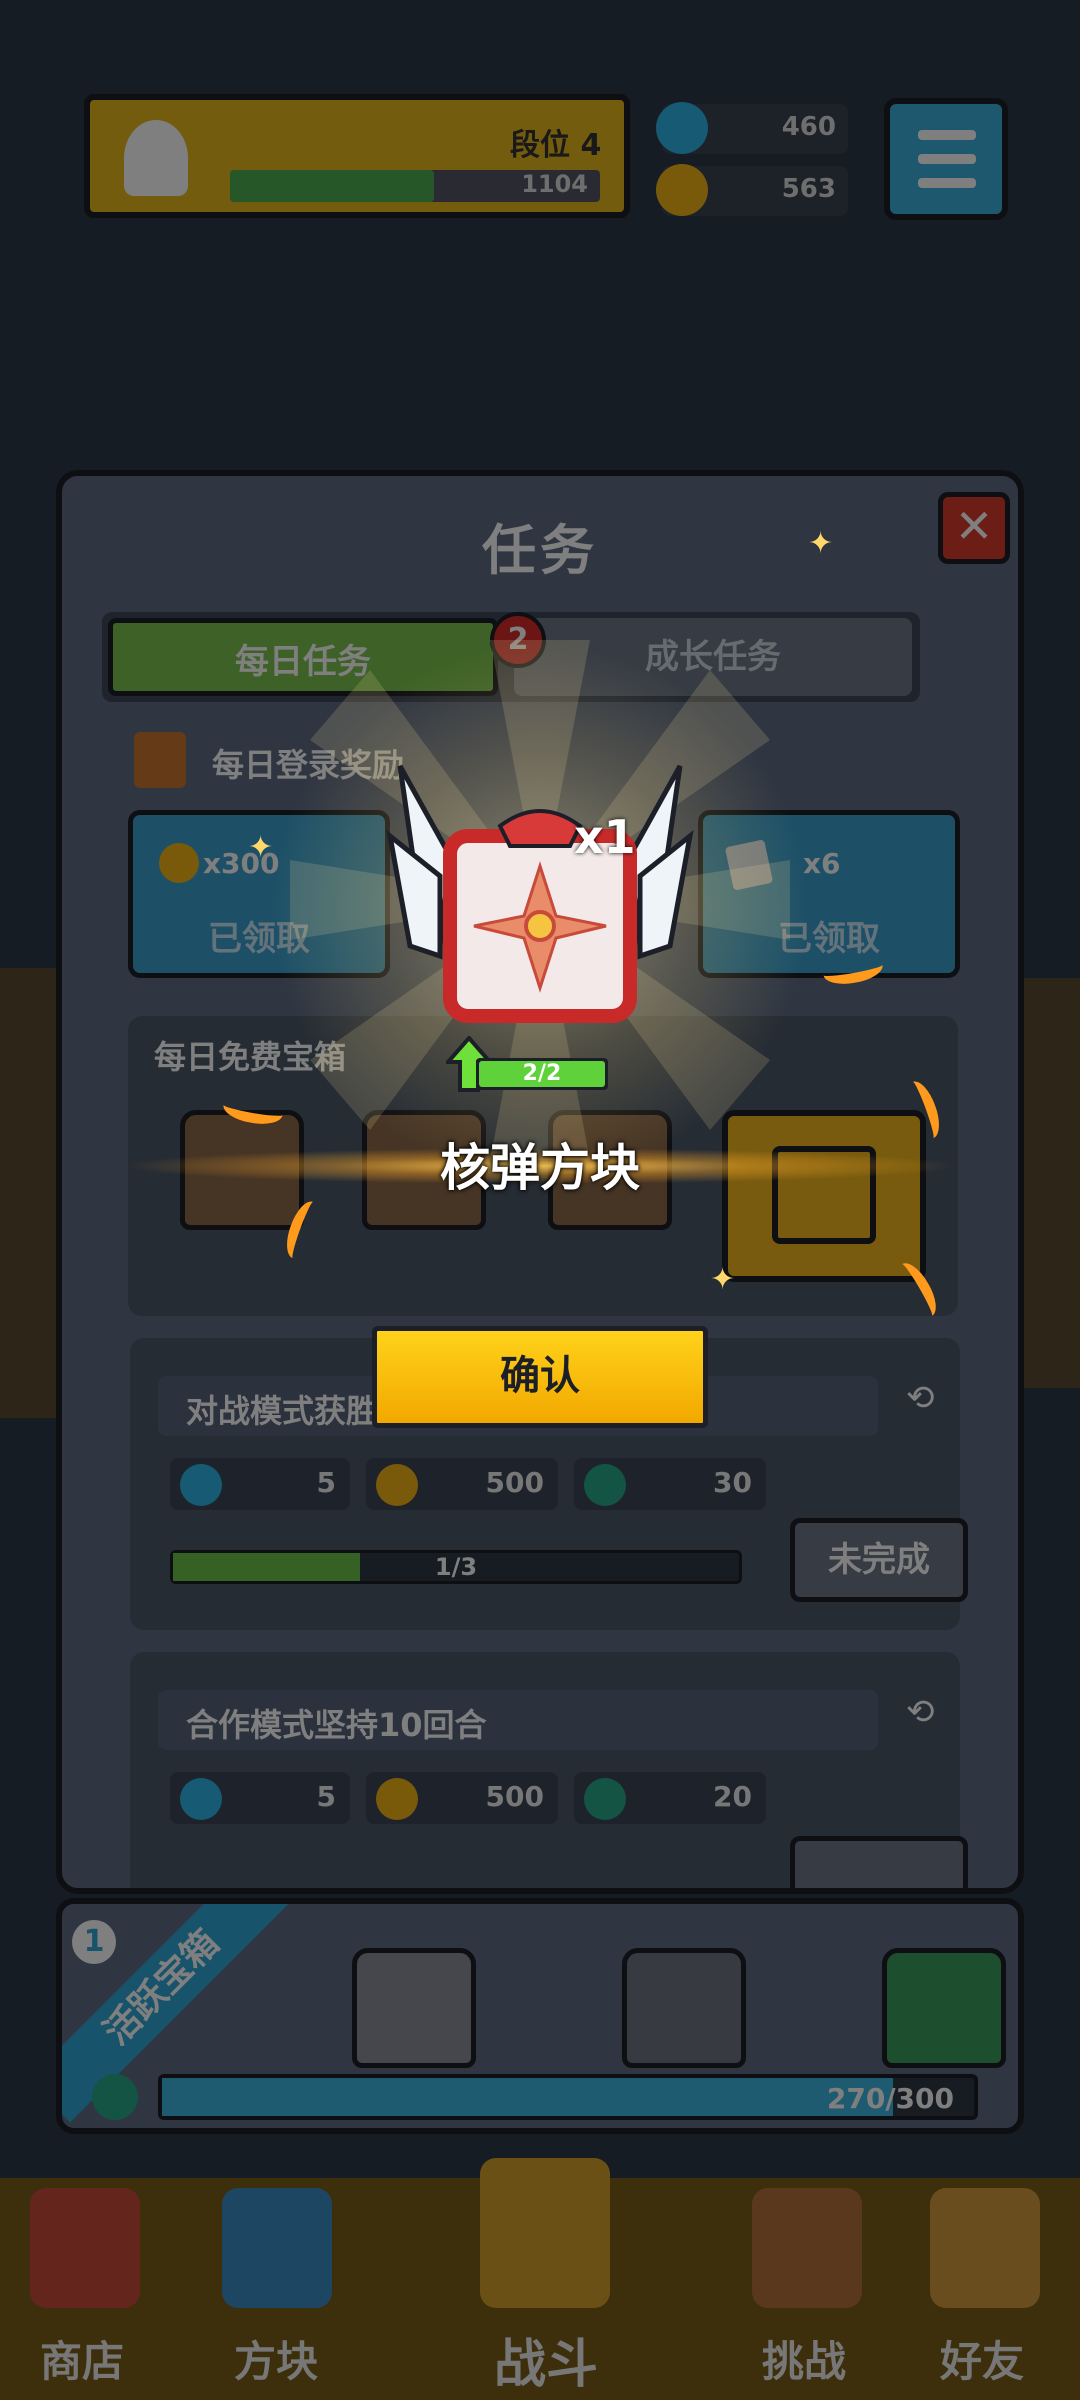 Image resolution: width=1080 pixels, height=2400 pixels. What do you see at coordinates (540, 893) in the screenshot?
I see `nuke-block-icon` at bounding box center [540, 893].